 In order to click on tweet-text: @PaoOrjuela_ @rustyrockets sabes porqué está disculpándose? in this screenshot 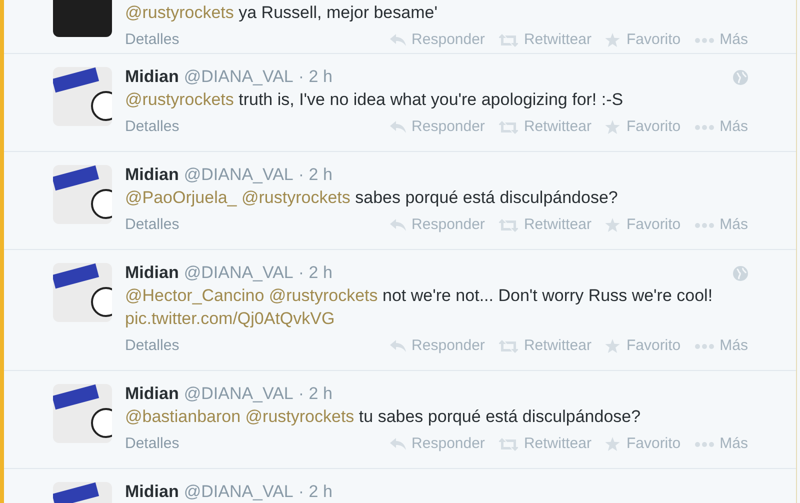, I will do `click(372, 198)`.